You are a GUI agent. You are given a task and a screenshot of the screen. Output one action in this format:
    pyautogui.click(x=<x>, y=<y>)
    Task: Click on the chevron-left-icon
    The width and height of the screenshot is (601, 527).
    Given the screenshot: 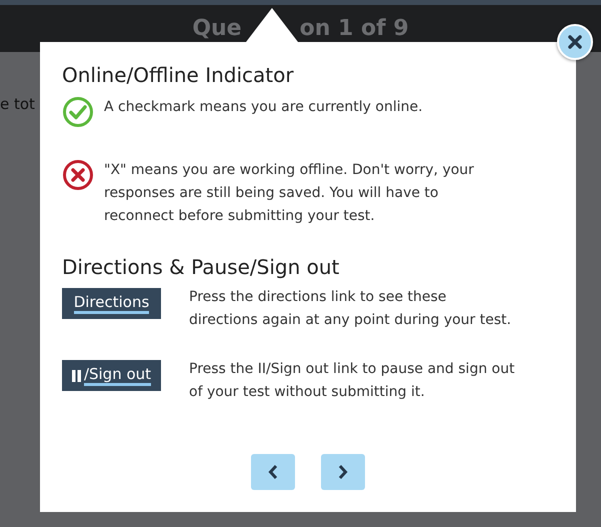 What is the action you would take?
    pyautogui.click(x=273, y=472)
    